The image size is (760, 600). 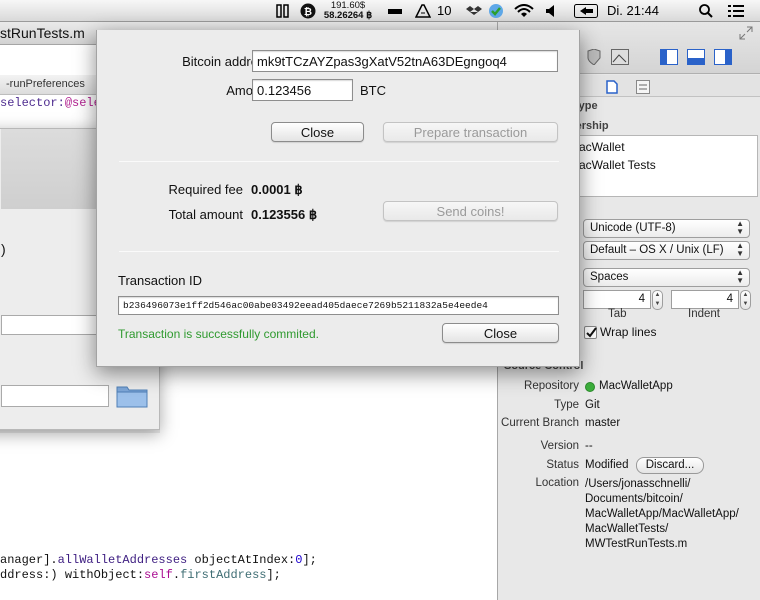 What do you see at coordinates (745, 300) in the screenshot?
I see `indent-width-stepper: ▲ ▼` at bounding box center [745, 300].